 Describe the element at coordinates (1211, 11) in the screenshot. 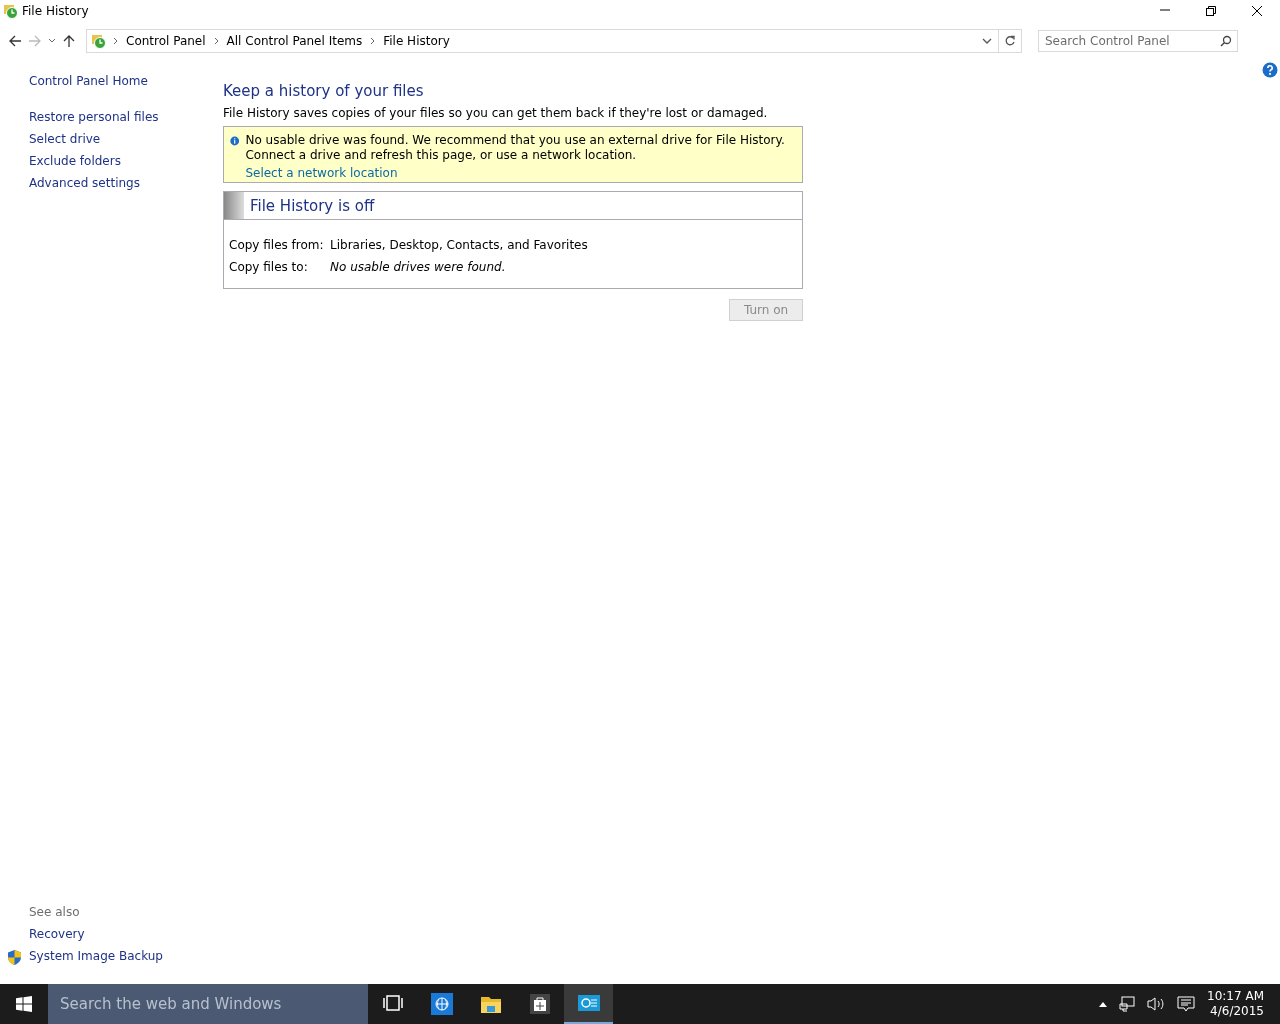

I see `restore-icon` at that location.